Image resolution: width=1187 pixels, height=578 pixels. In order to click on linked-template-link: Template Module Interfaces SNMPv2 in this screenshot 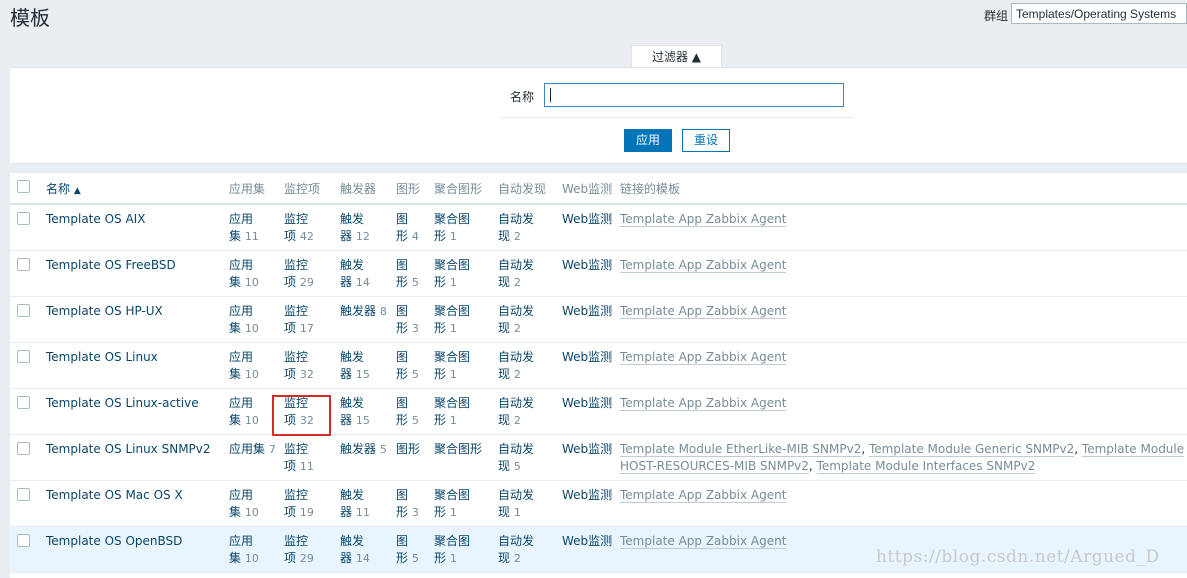, I will do `click(926, 466)`.